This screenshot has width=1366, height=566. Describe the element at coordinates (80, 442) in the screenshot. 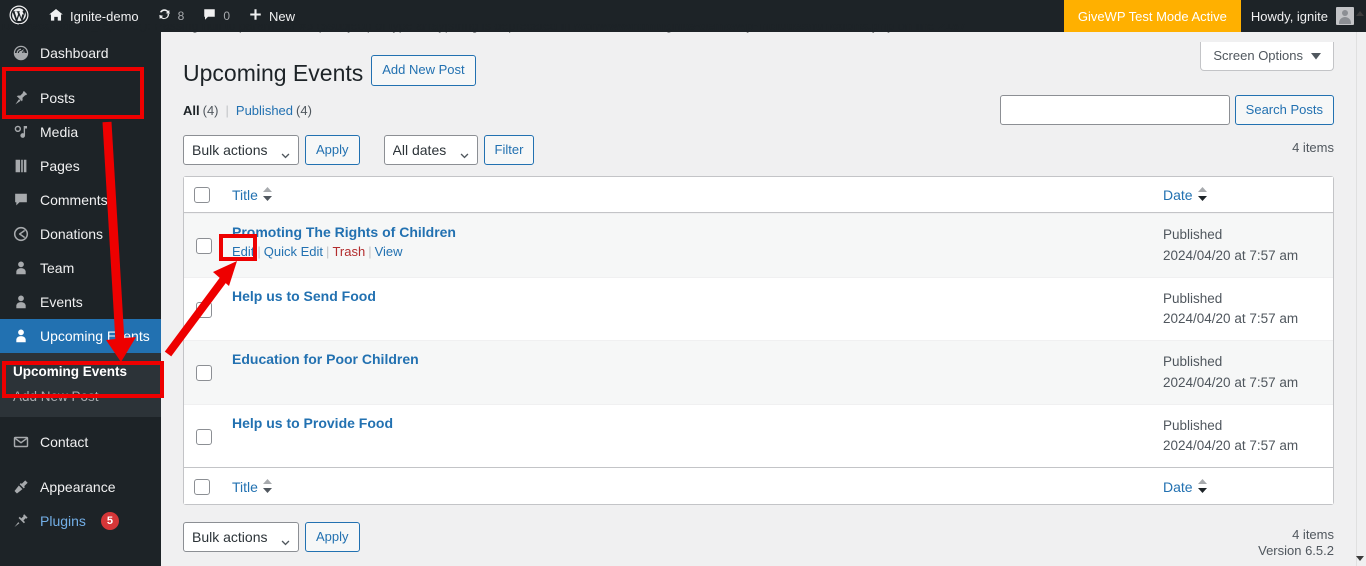

I see `sidebar-item-contact: Contact` at that location.